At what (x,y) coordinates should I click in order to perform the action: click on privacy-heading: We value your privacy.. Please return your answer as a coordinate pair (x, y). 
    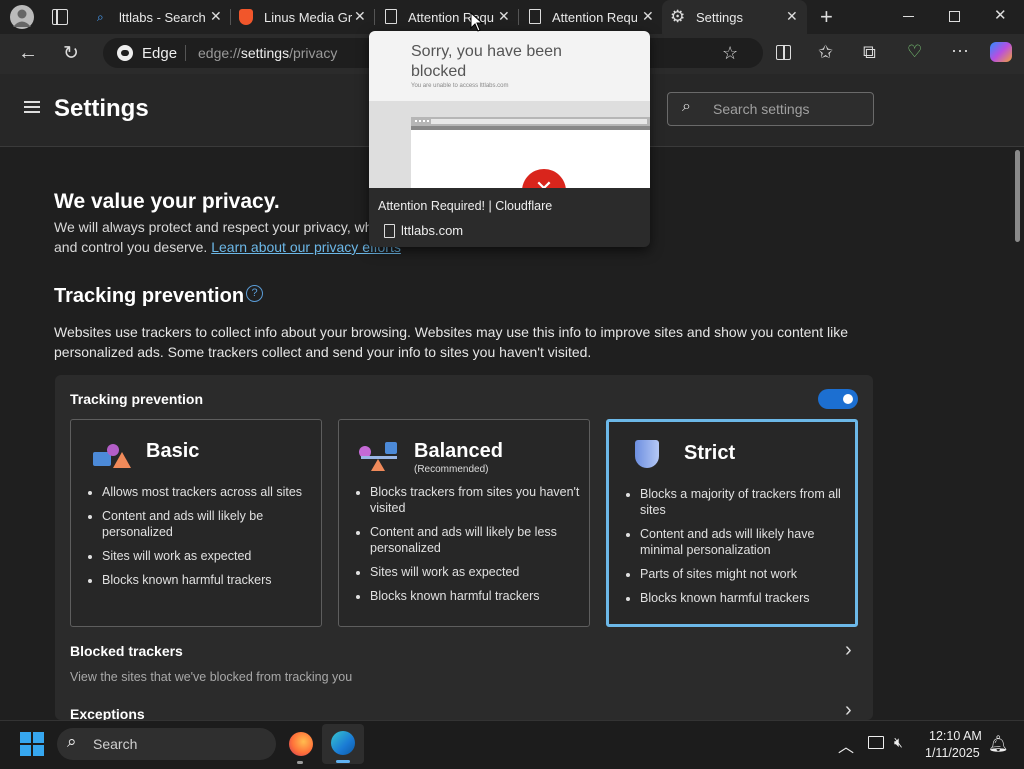
    Looking at the image, I should click on (167, 201).